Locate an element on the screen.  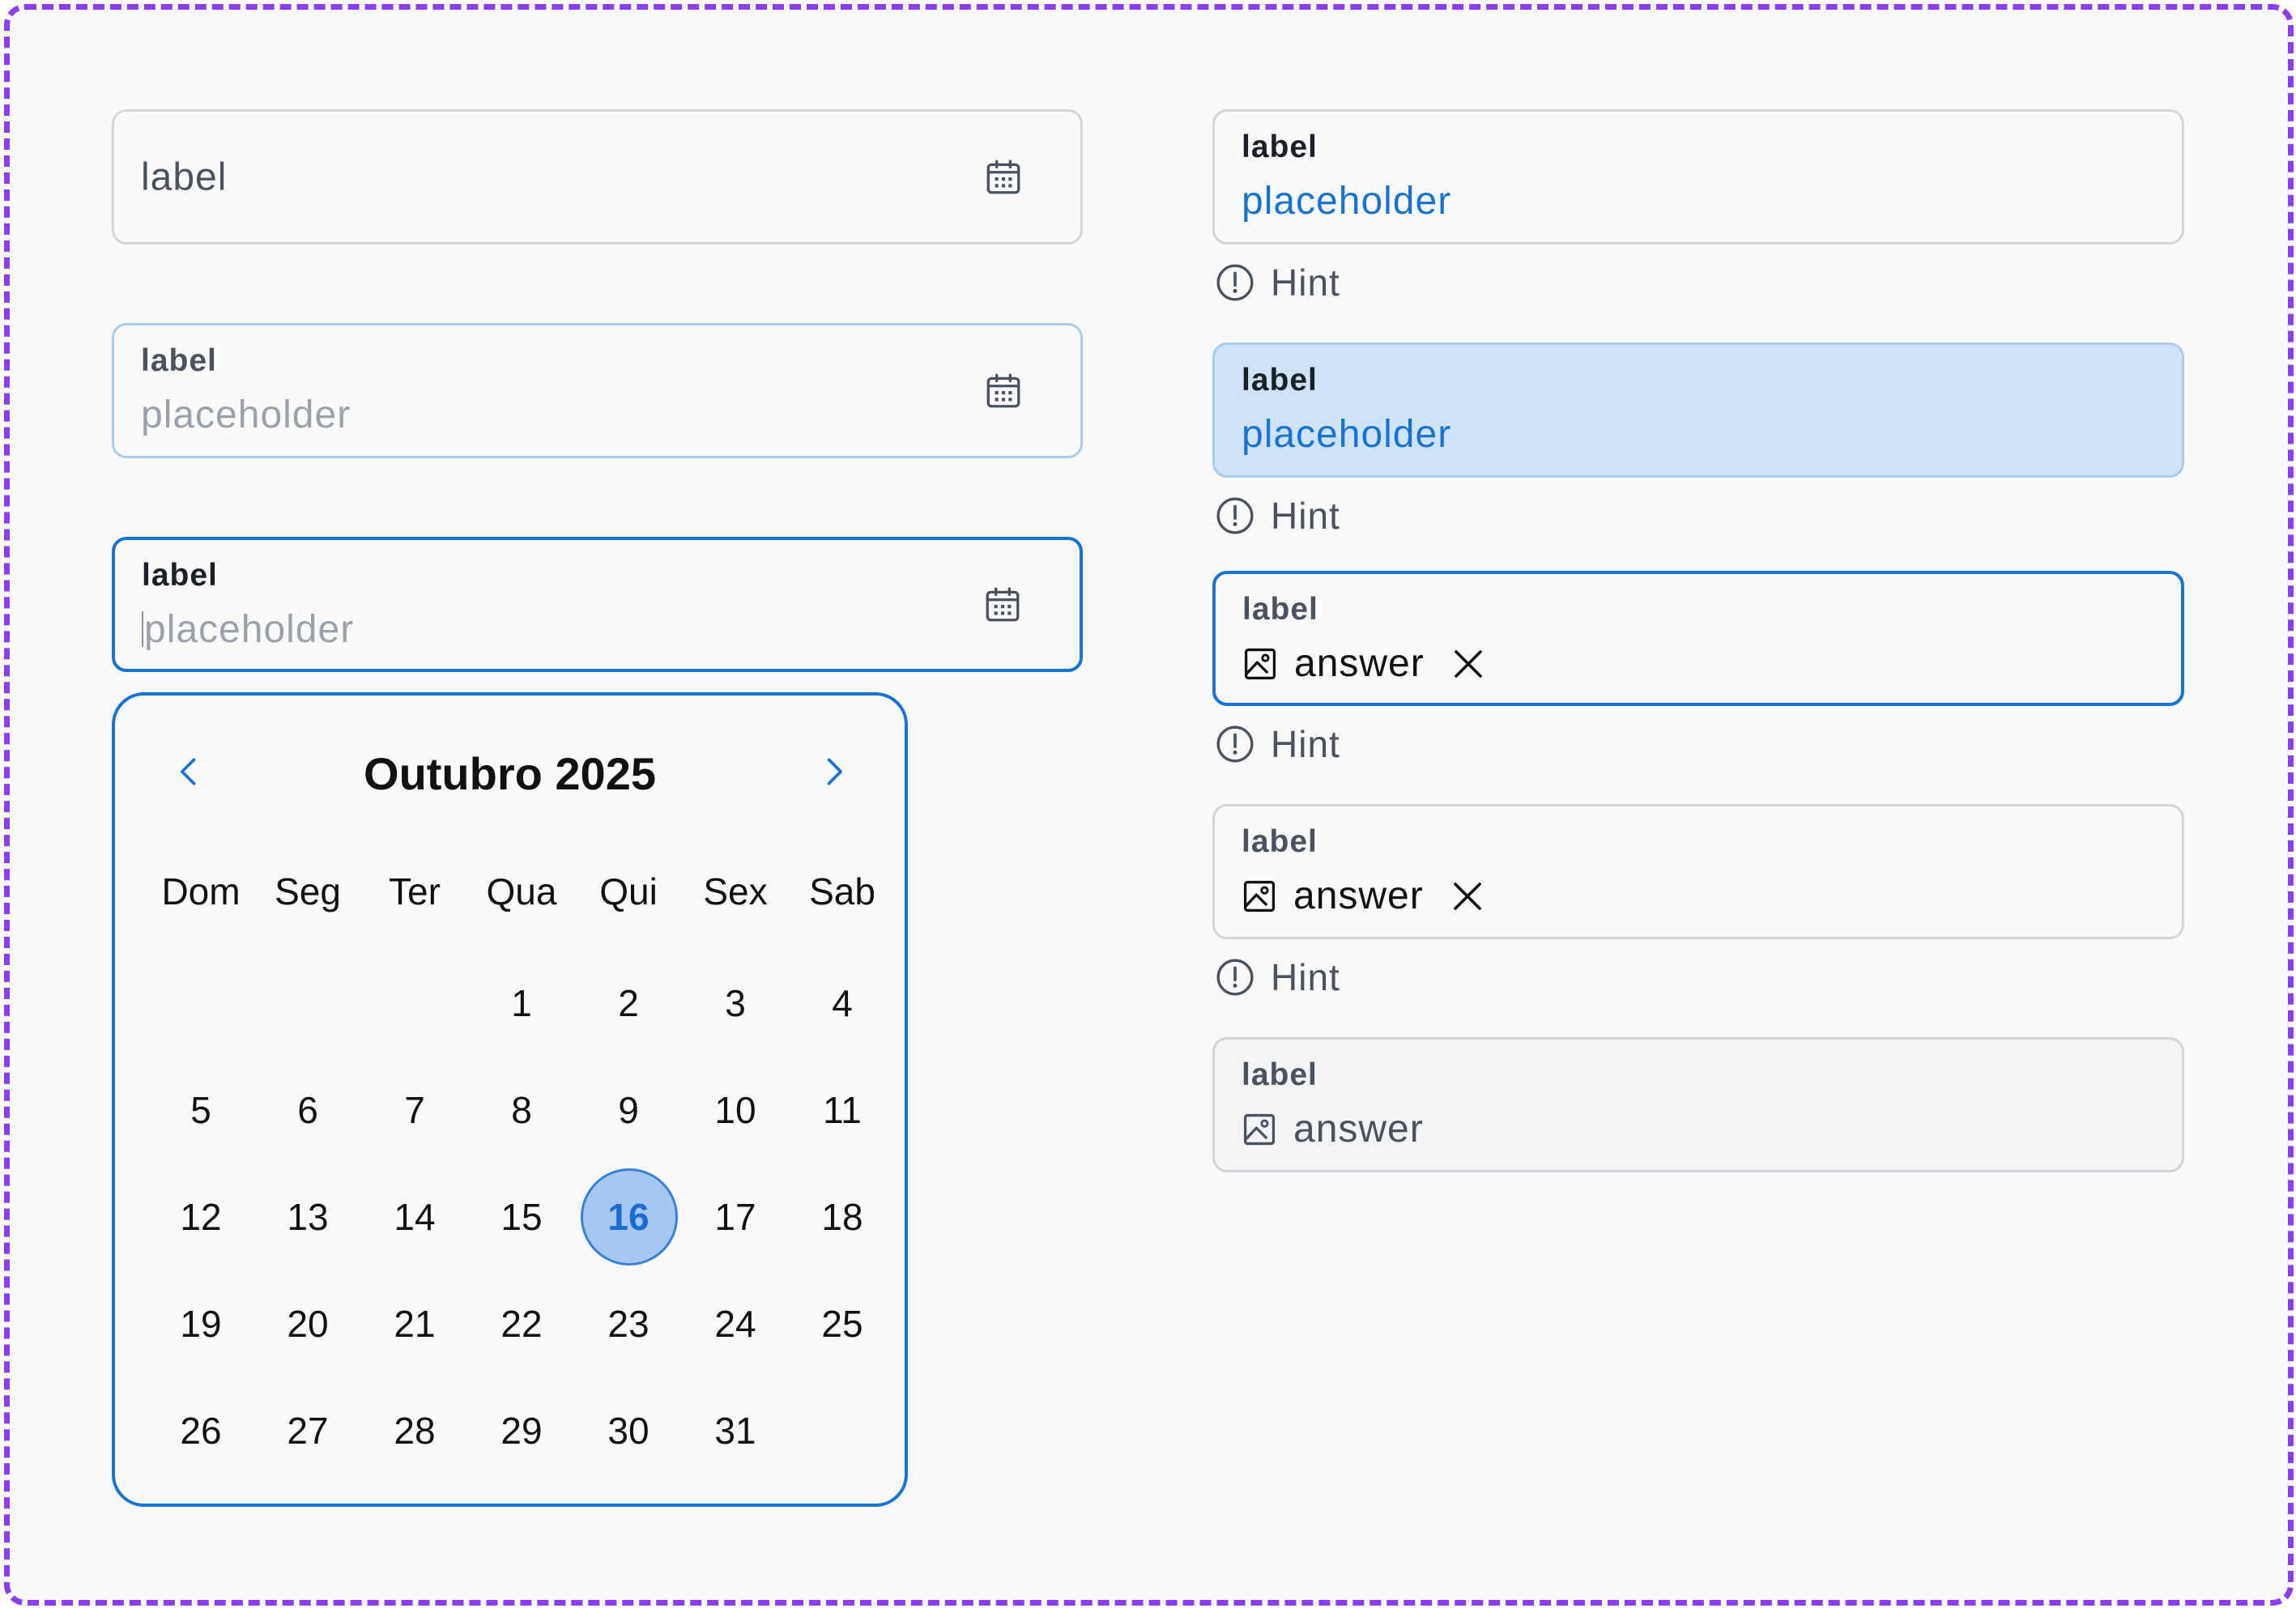
calendar-day: 11 is located at coordinates (842, 1110).